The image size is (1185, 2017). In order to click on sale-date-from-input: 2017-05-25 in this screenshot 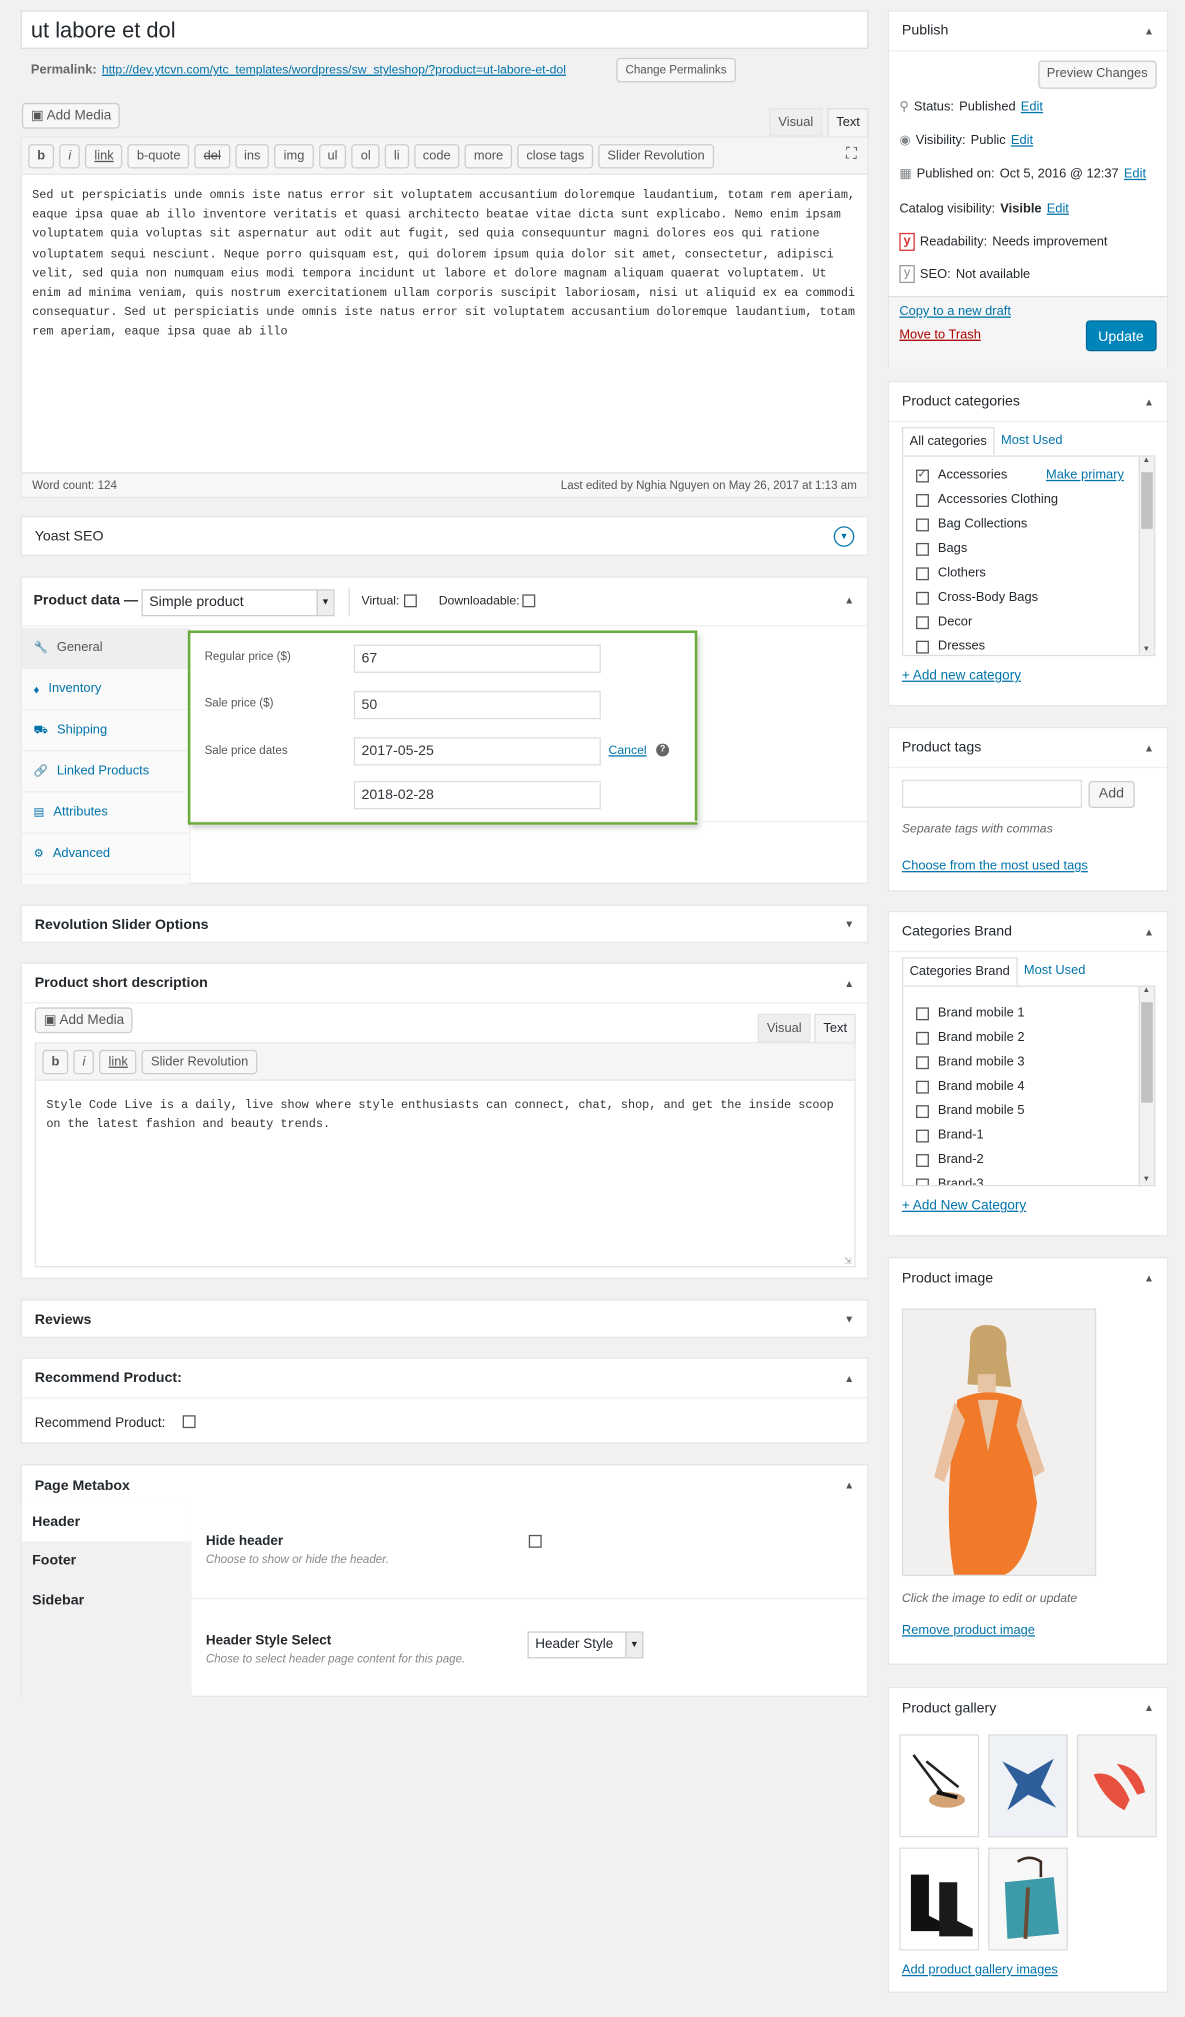, I will do `click(477, 751)`.